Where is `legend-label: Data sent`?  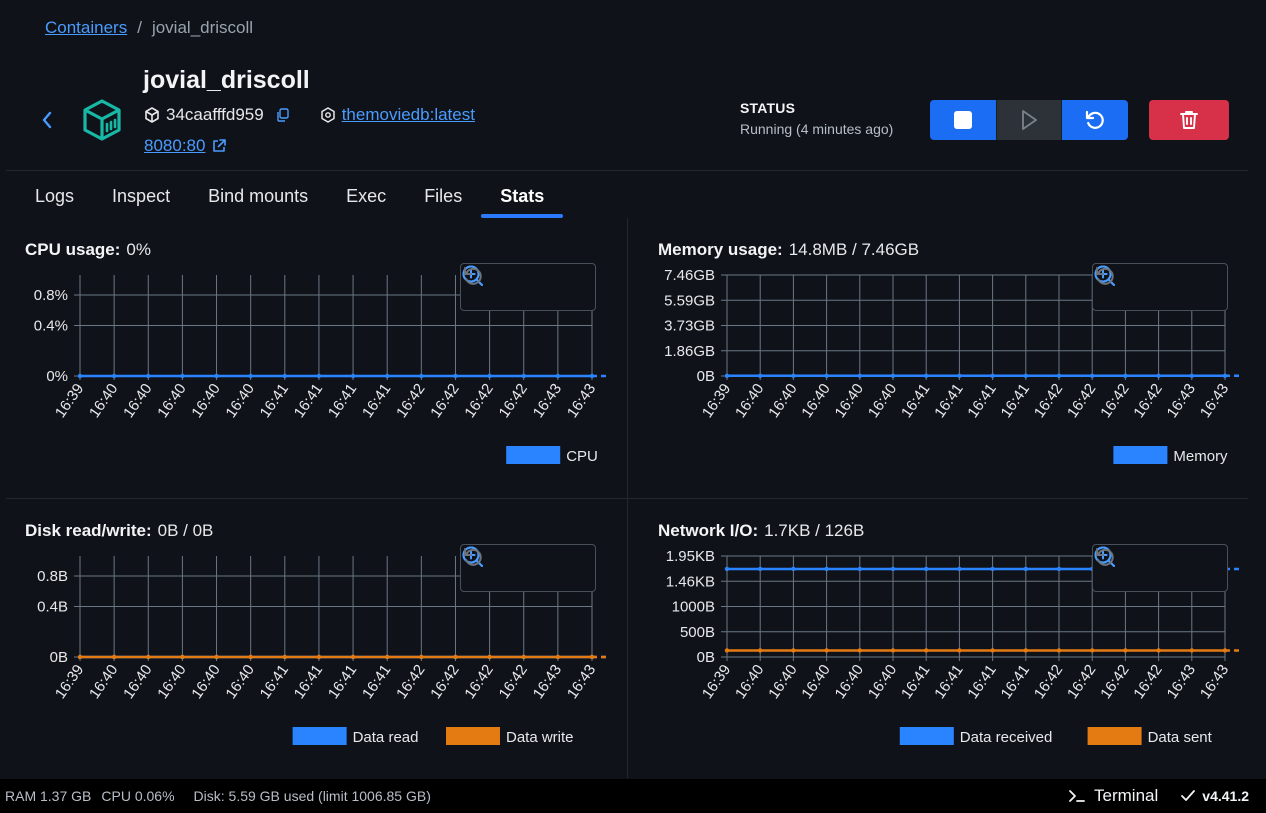
legend-label: Data sent is located at coordinates (1180, 737).